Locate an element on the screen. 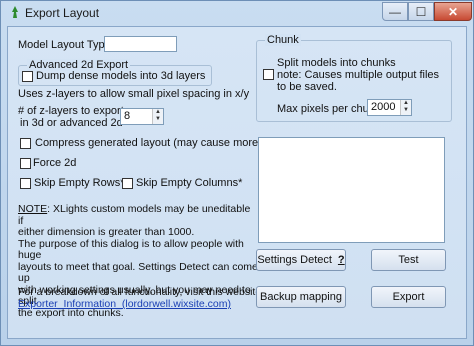 This screenshot has width=474, height=346. app-icon is located at coordinates (15, 12).